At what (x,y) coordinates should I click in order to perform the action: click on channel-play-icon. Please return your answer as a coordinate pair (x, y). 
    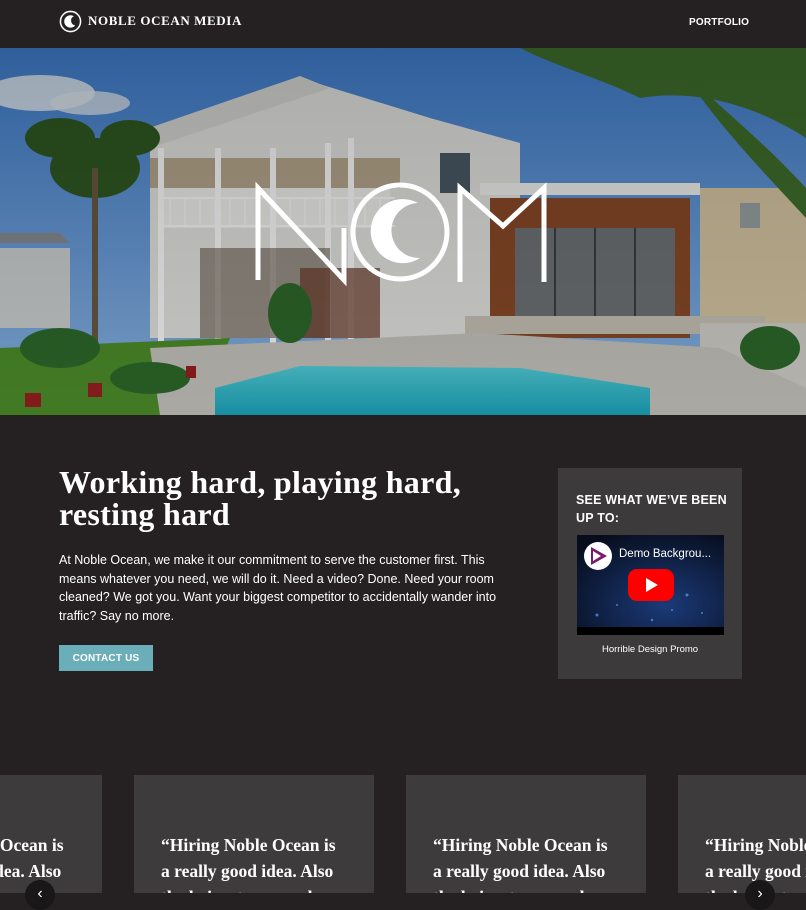
    Looking at the image, I should click on (599, 556).